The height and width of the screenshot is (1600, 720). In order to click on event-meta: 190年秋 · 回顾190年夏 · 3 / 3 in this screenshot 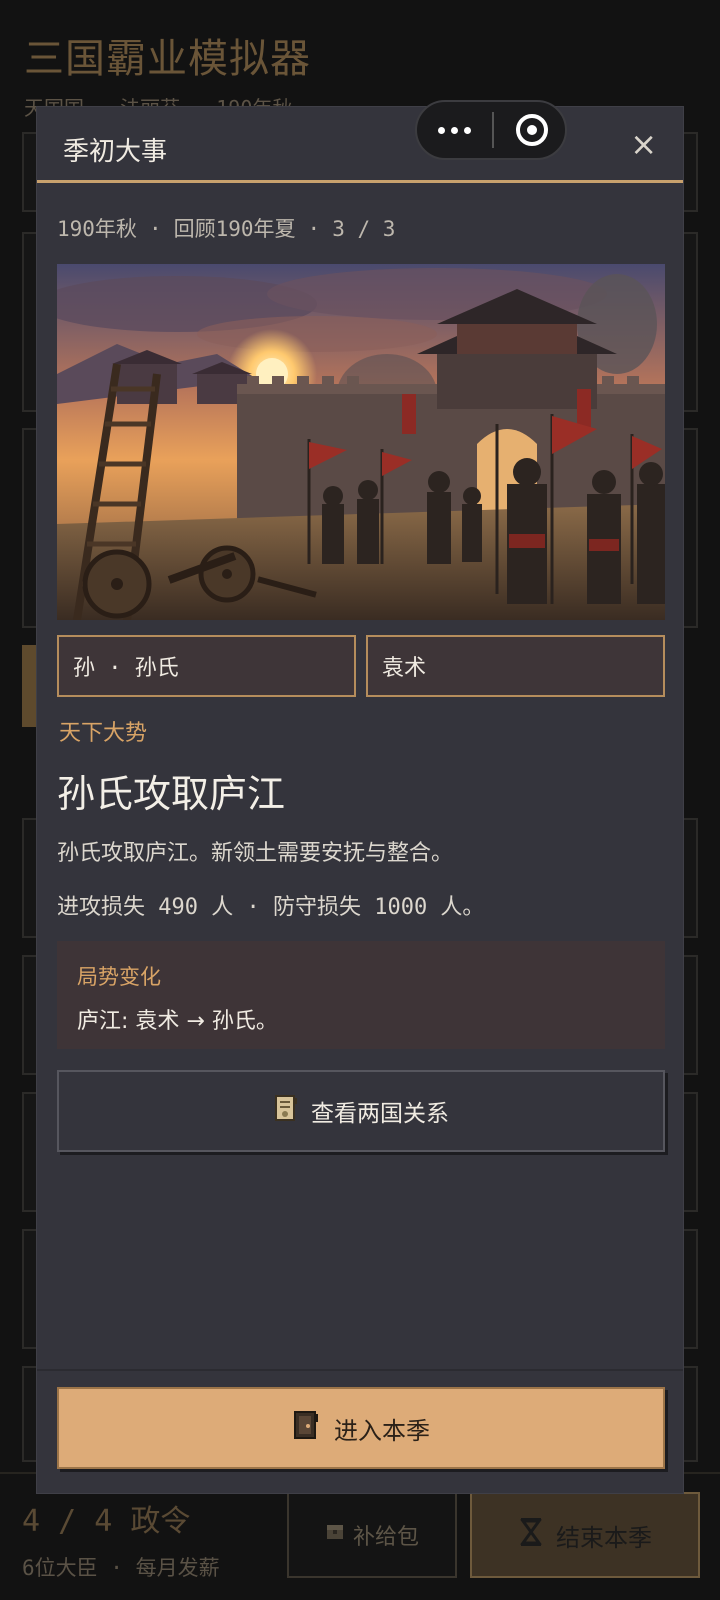, I will do `click(226, 229)`.